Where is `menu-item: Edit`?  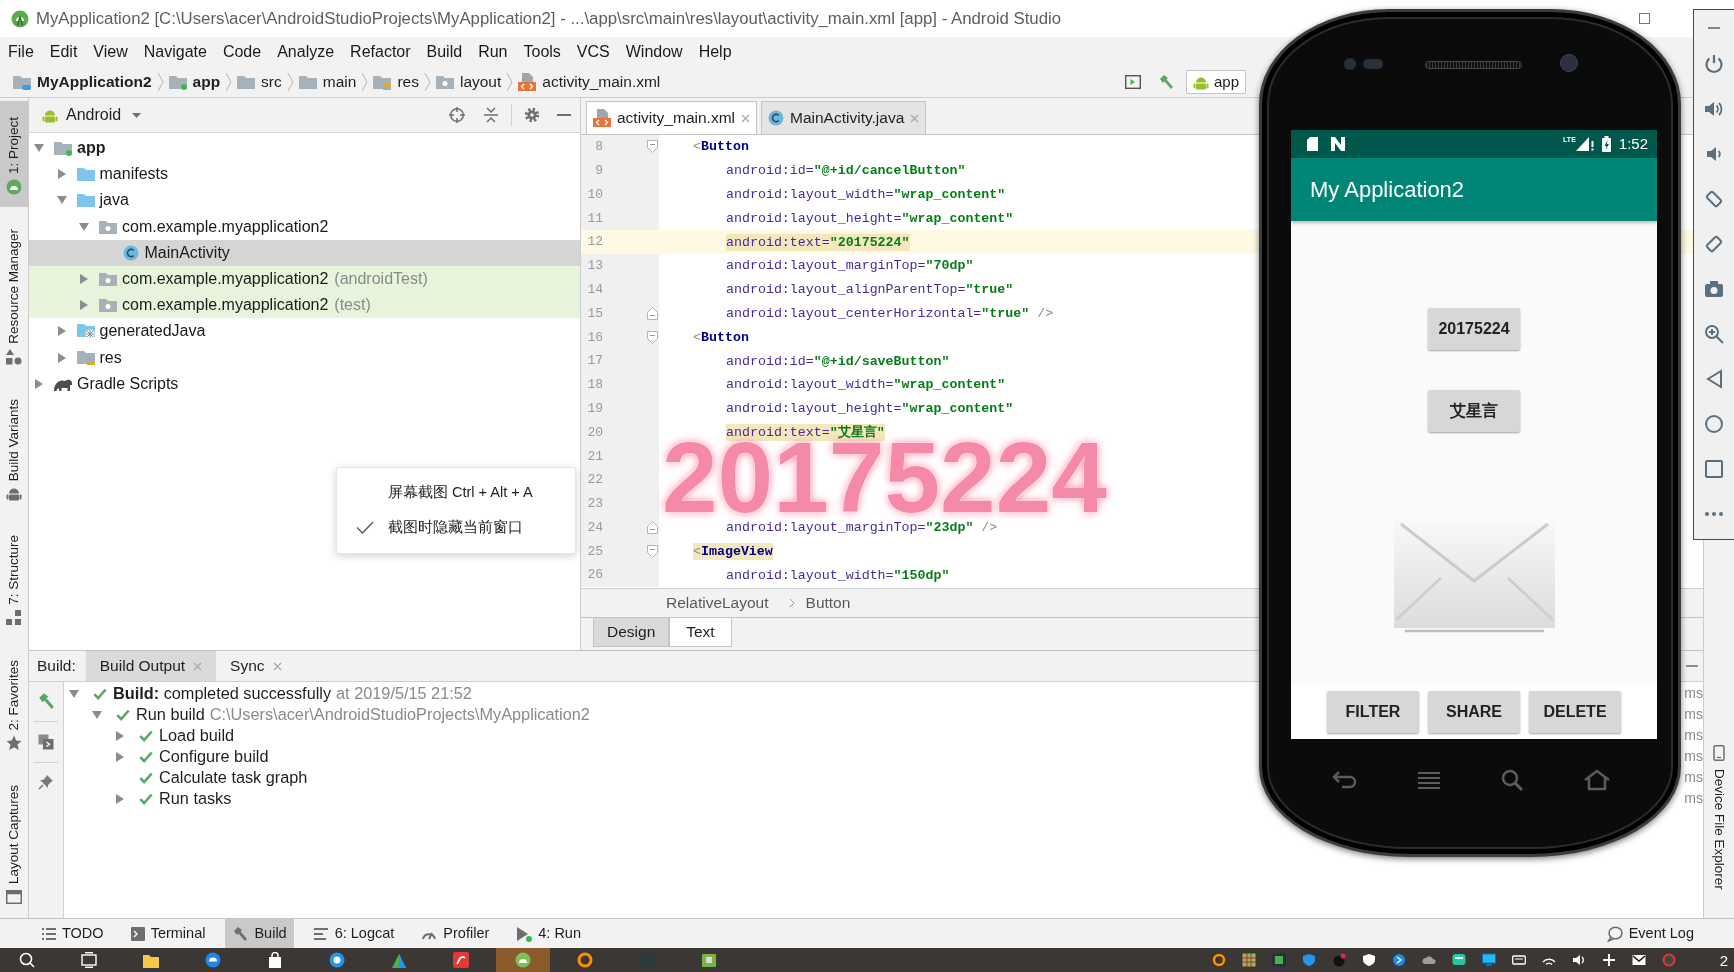
menu-item: Edit is located at coordinates (63, 52).